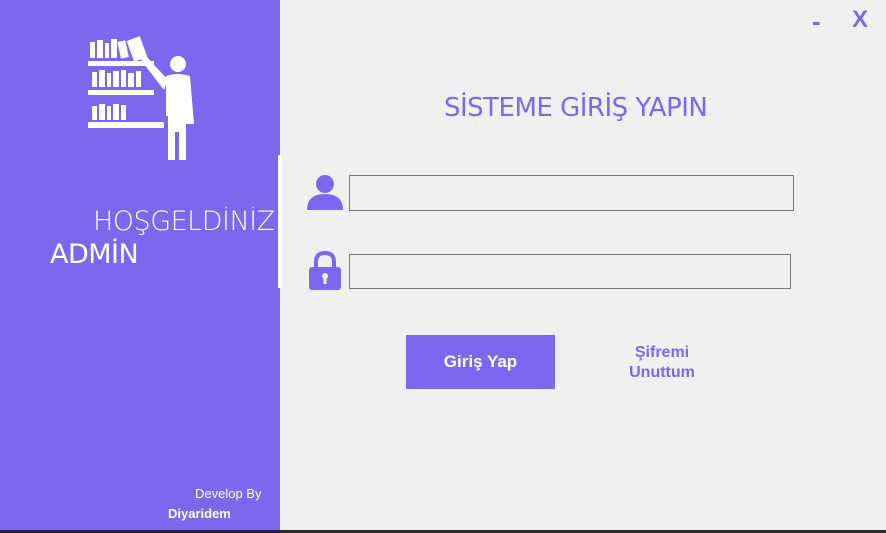 Image resolution: width=886 pixels, height=533 pixels. Describe the element at coordinates (184, 221) in the screenshot. I see `welcome-text: HOŞGELDİNİZ` at that location.